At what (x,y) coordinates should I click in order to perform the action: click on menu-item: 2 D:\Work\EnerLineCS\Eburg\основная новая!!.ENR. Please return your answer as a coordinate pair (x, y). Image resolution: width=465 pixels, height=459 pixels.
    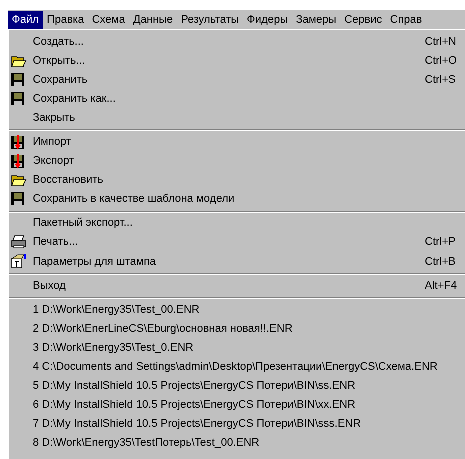
    Looking at the image, I should click on (237, 328).